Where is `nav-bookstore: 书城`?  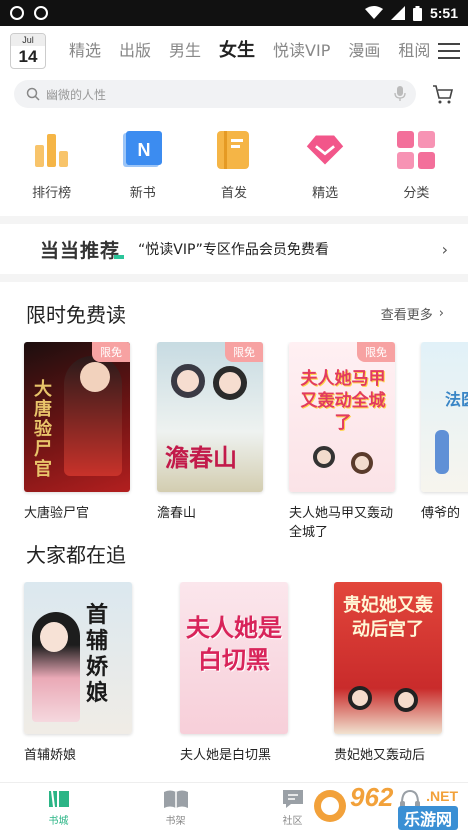 nav-bookstore: 书城 is located at coordinates (58, 807).